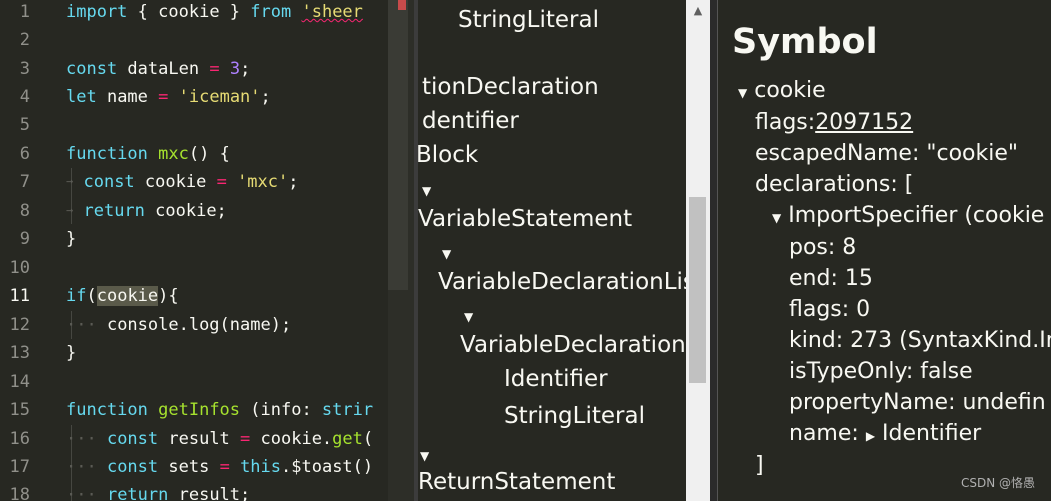  I want to click on code-line-6: function mxc() {, so click(148, 154).